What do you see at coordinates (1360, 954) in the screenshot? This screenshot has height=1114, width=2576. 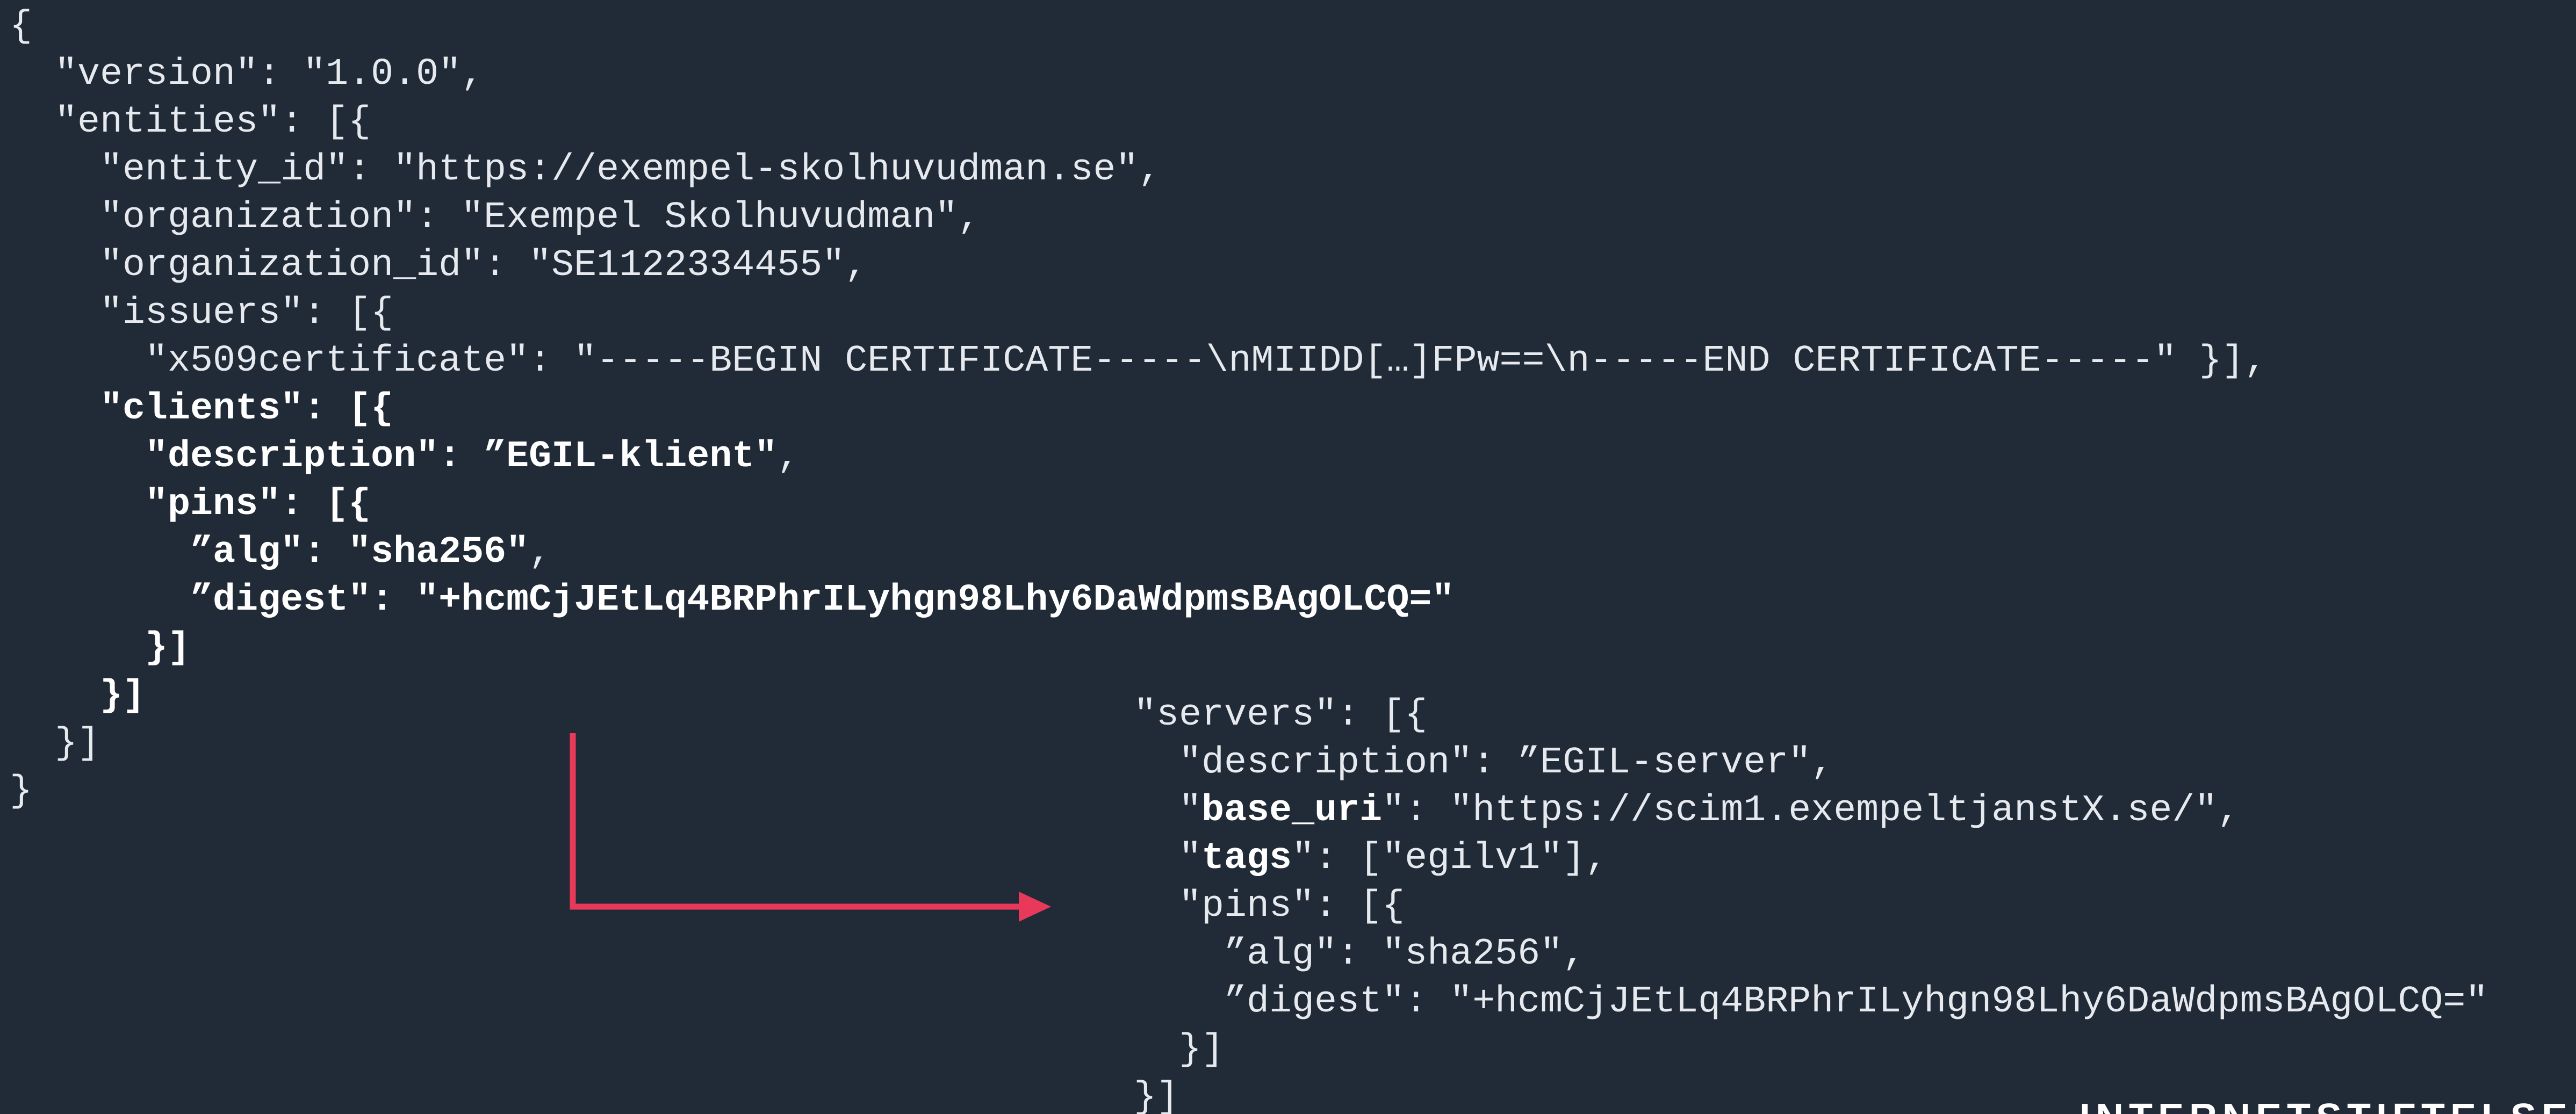 I see `code-line: ”alg": "sha256",` at bounding box center [1360, 954].